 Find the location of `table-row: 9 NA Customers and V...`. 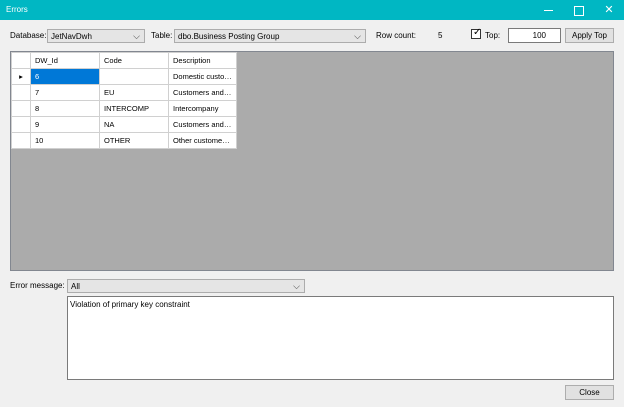

table-row: 9 NA Customers and V... is located at coordinates (124, 124).